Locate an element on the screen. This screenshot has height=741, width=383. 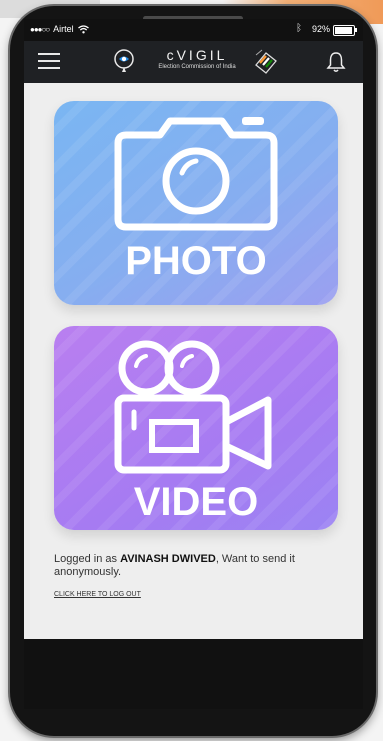
phone-bottom-bezel is located at coordinates (193, 674).